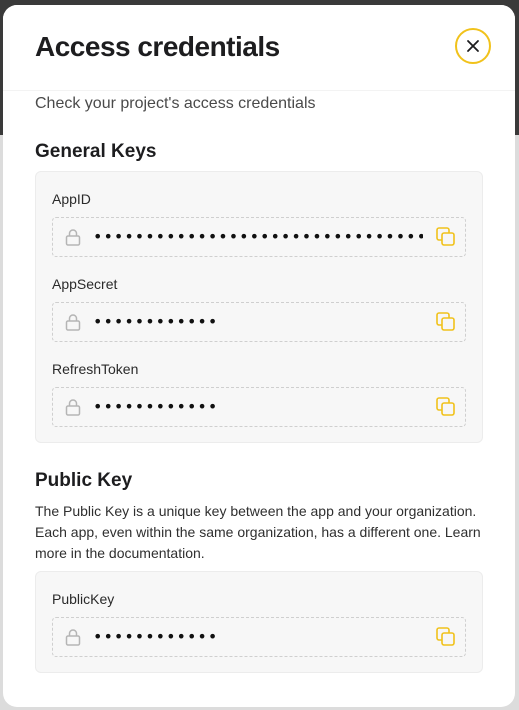 The image size is (519, 710). I want to click on modal-header: Access credentials, so click(259, 48).